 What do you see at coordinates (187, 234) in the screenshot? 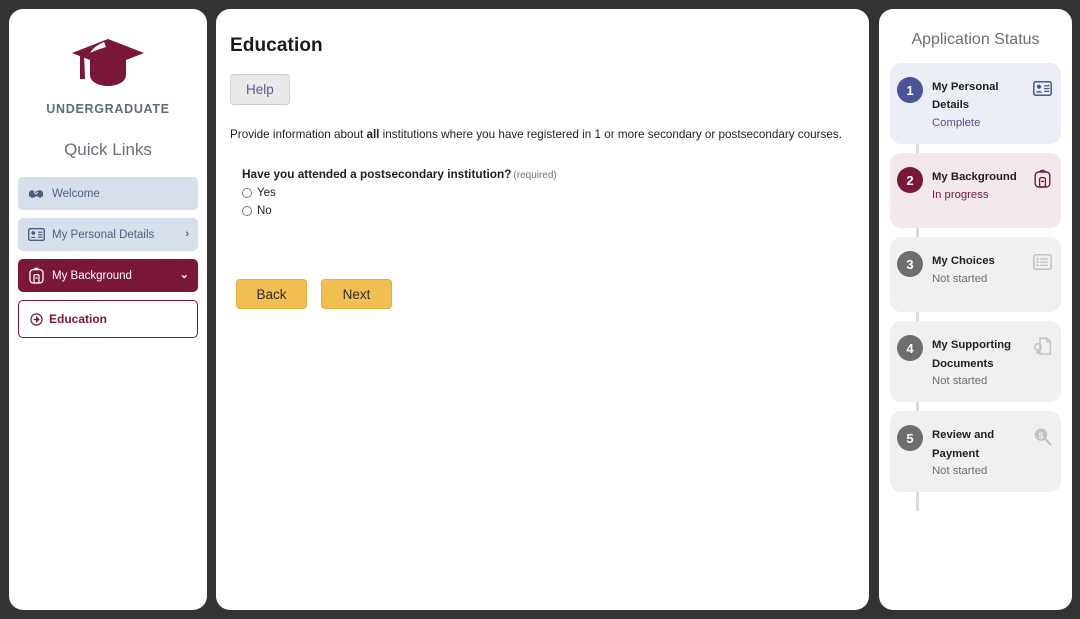
I see `chevron-right-icon: ›` at bounding box center [187, 234].